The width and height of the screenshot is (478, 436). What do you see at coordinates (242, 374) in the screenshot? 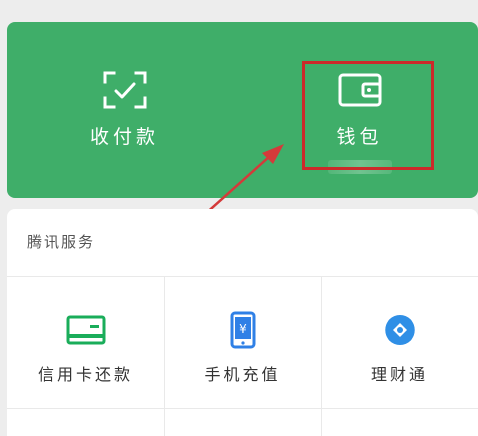
I see `service-label: 手机充值` at bounding box center [242, 374].